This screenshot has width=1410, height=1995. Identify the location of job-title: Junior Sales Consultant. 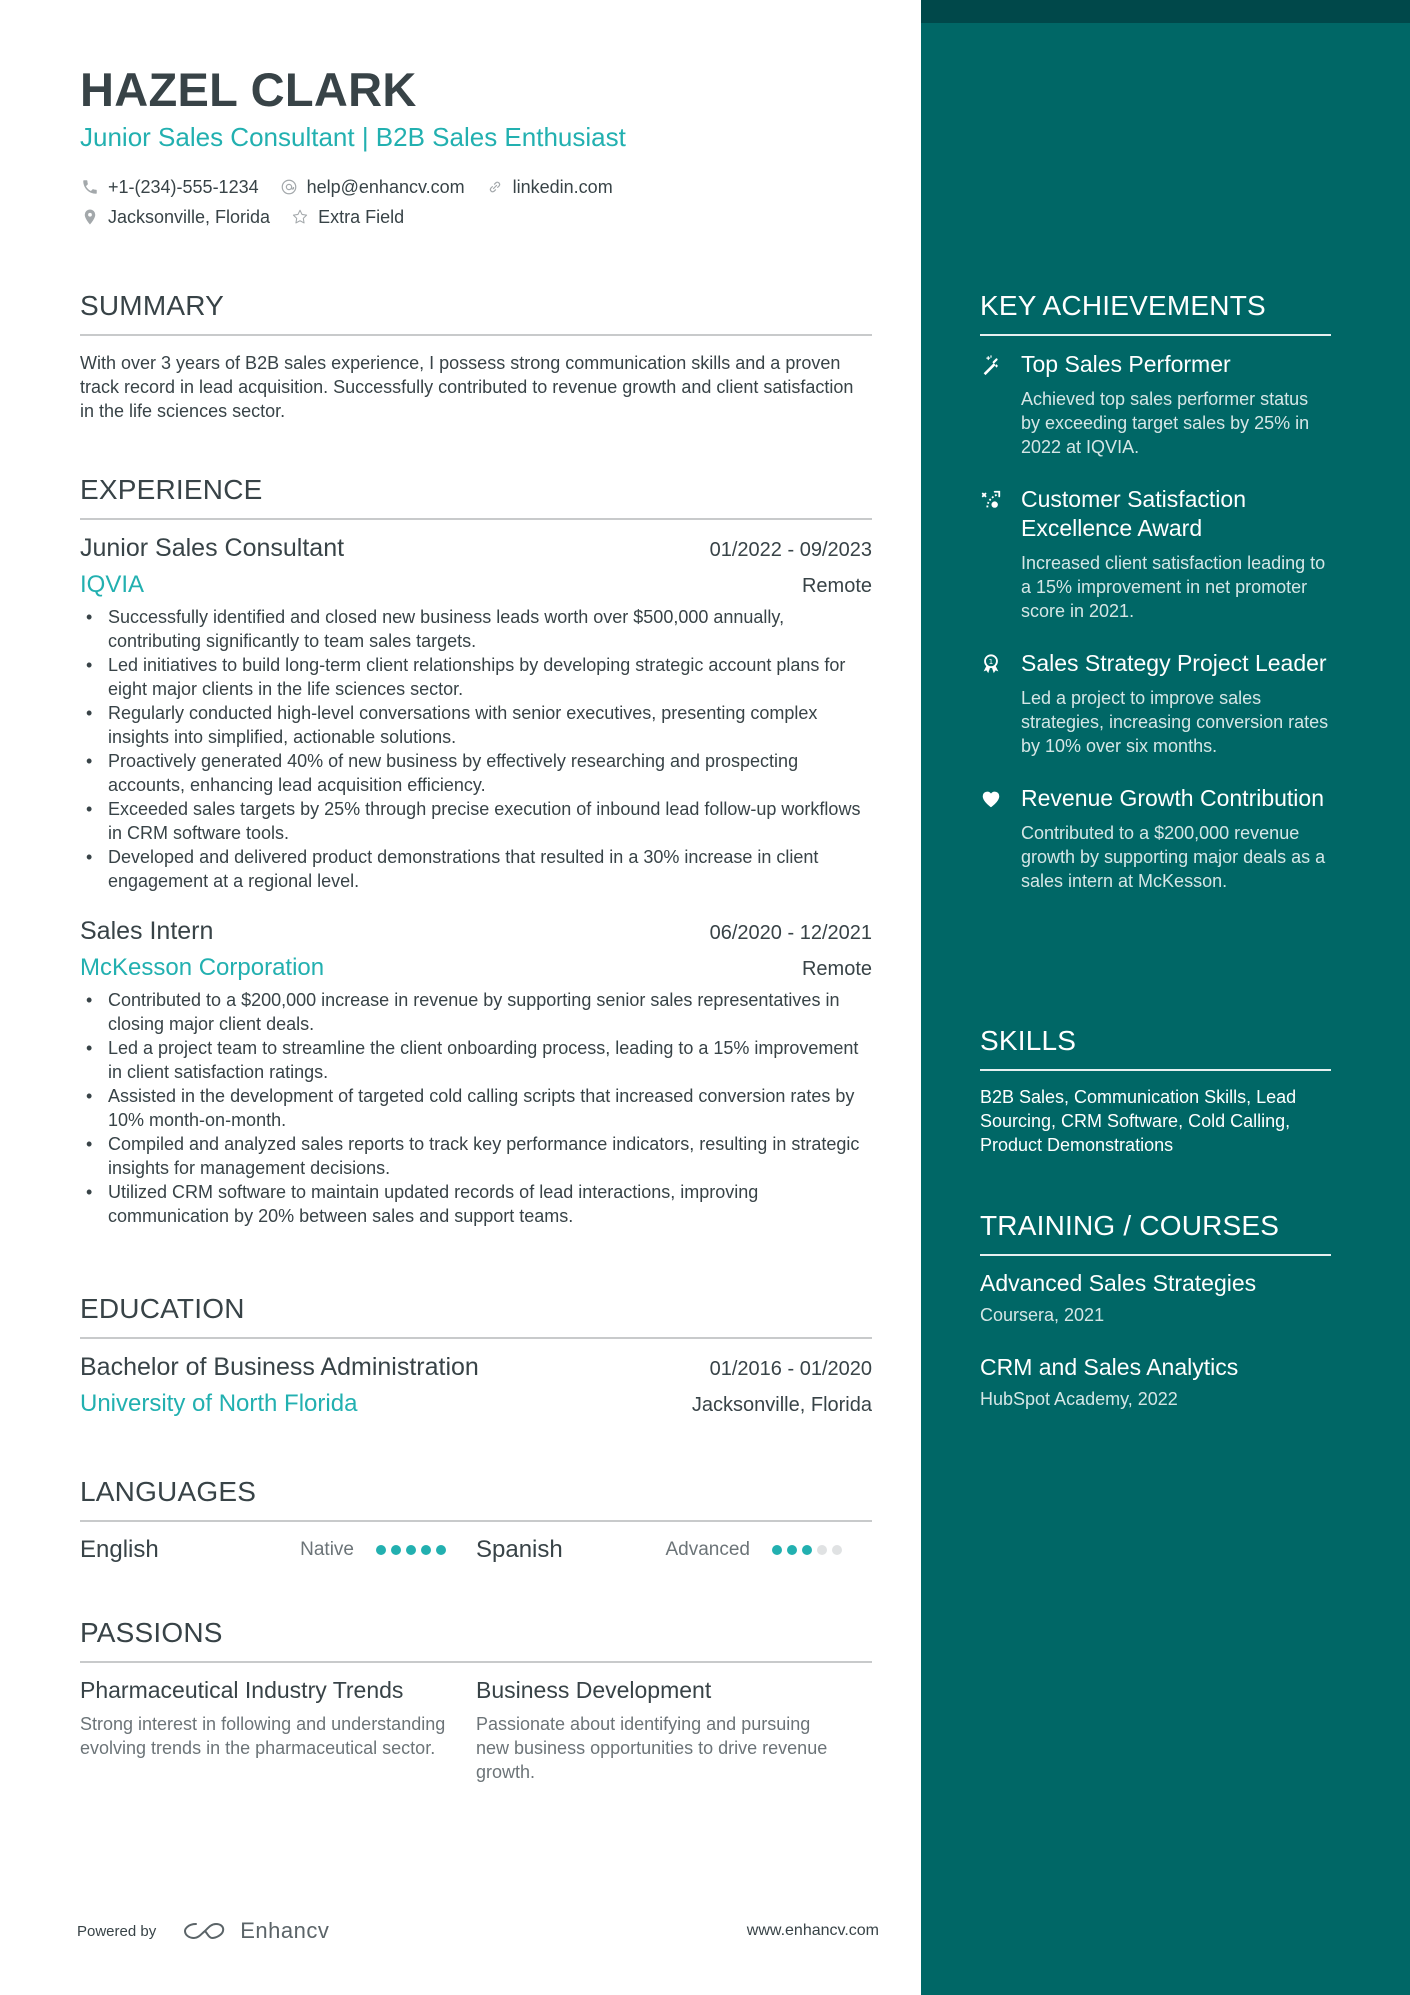
(212, 548).